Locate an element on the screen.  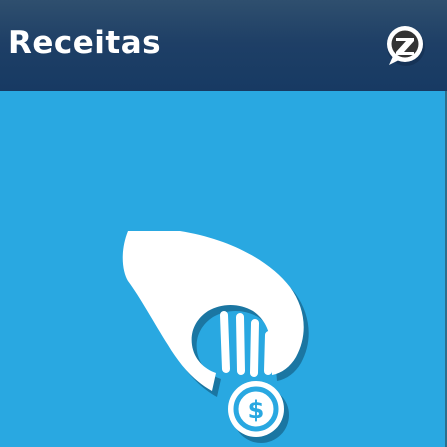
chat-bubble-logo-icon is located at coordinates (406, 47).